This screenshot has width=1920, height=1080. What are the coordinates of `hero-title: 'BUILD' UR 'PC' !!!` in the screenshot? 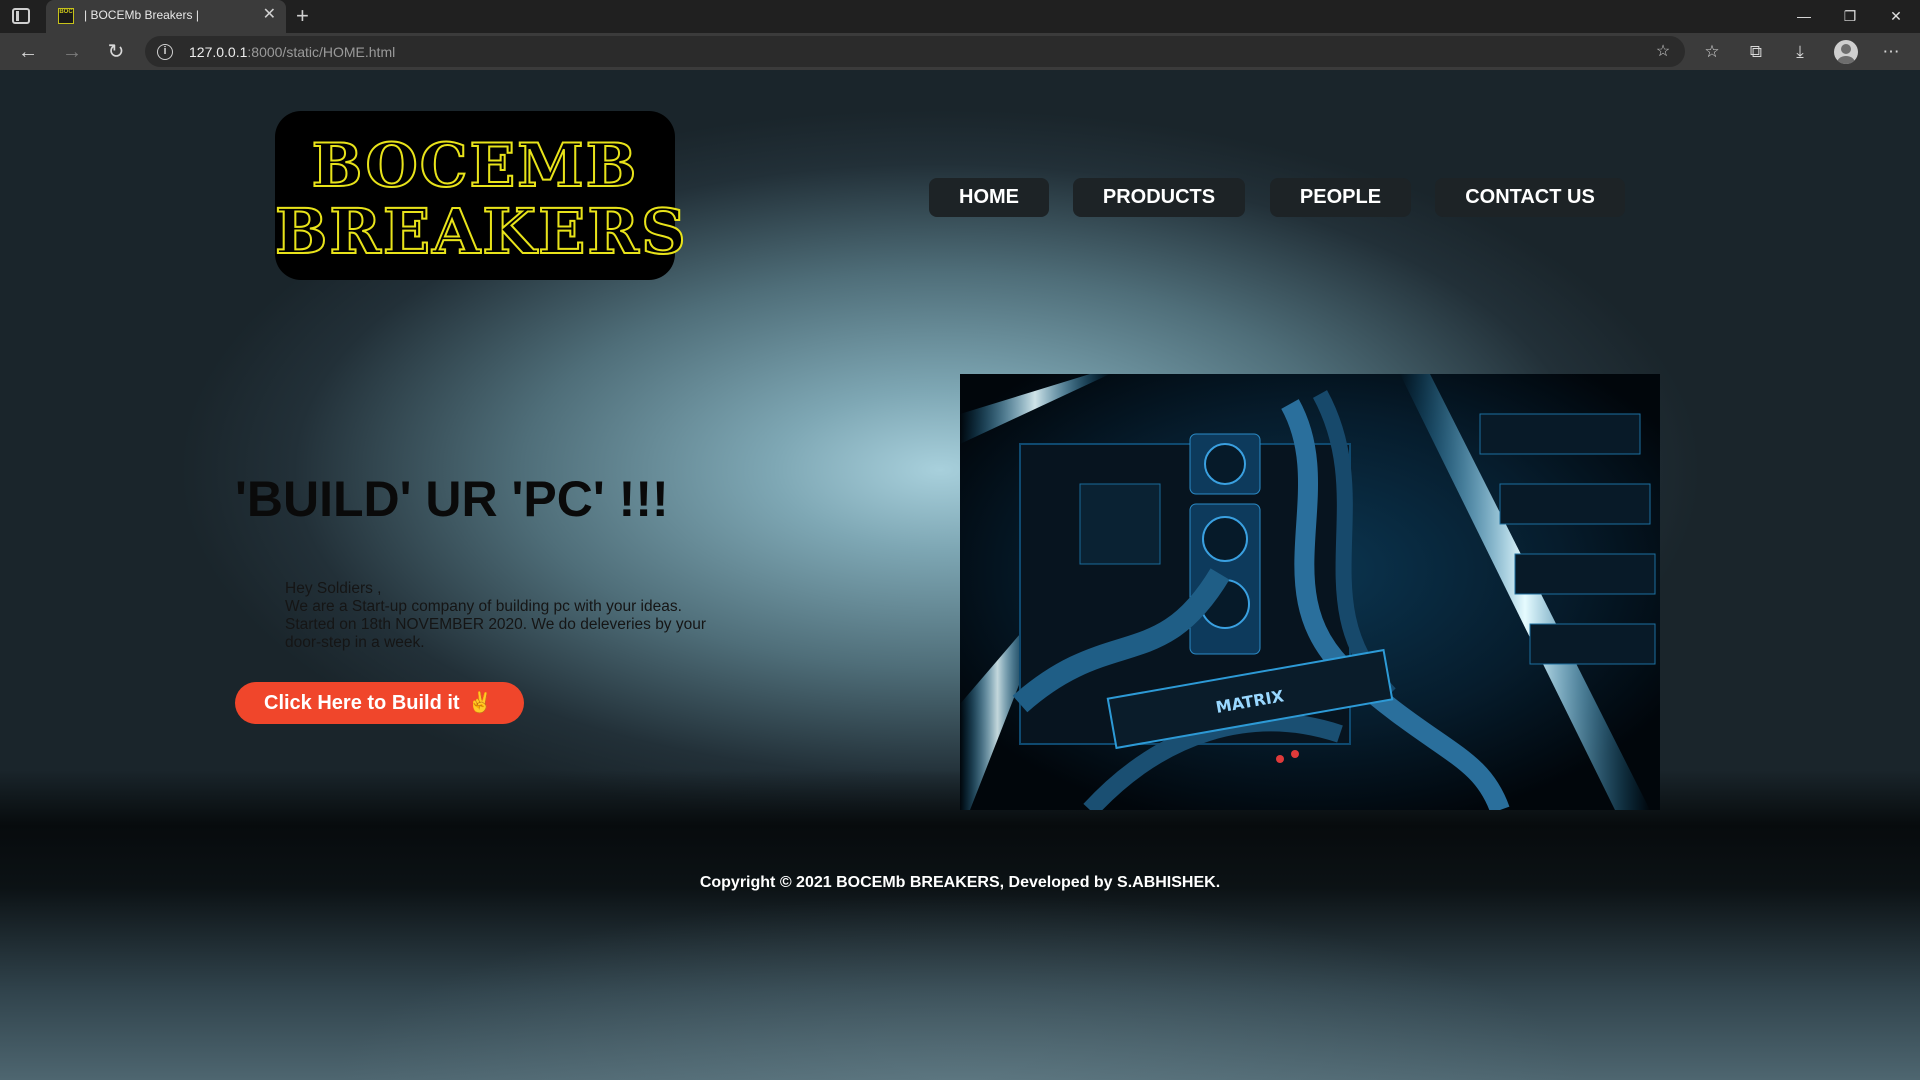 It's located at (452, 499).